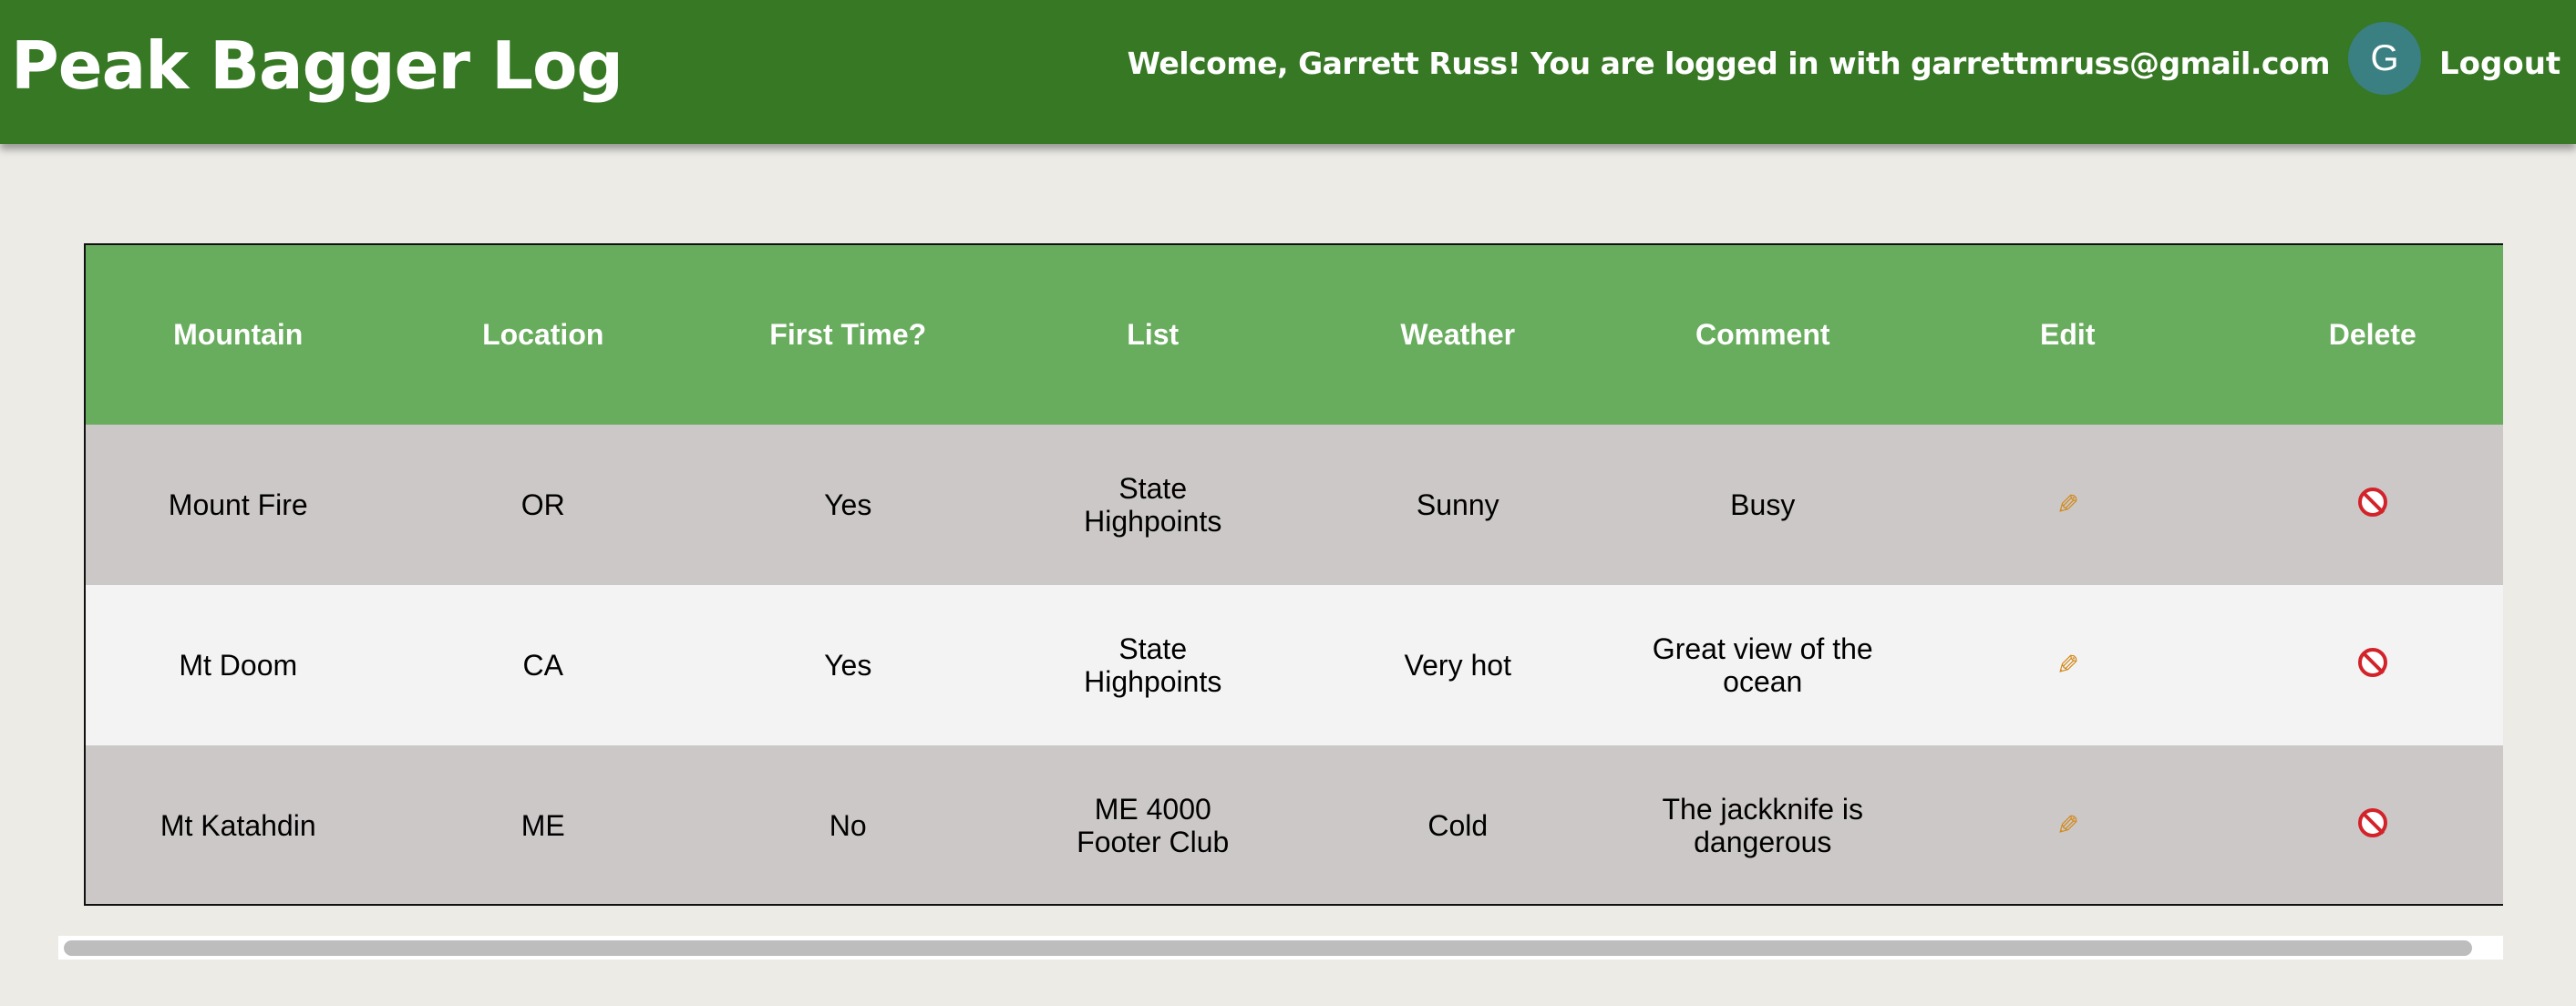  I want to click on cell-comment: Busy, so click(1762, 505).